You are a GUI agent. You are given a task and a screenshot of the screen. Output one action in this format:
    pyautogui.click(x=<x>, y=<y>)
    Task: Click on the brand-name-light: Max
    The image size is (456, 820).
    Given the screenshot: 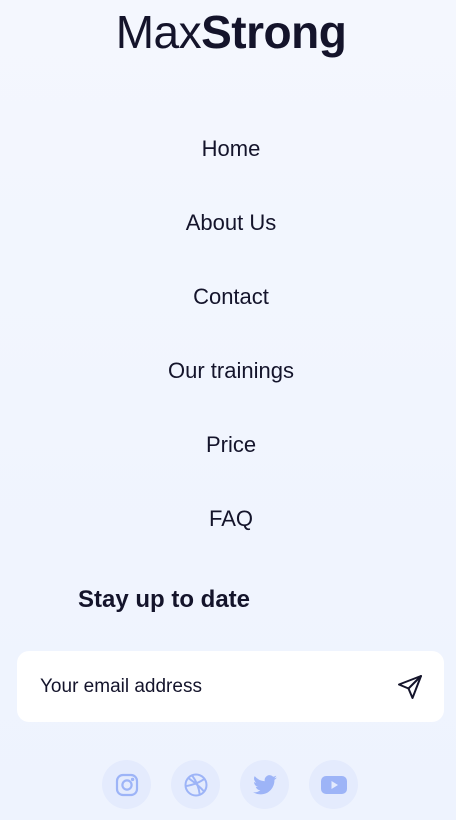 What is the action you would take?
    pyautogui.click(x=158, y=32)
    